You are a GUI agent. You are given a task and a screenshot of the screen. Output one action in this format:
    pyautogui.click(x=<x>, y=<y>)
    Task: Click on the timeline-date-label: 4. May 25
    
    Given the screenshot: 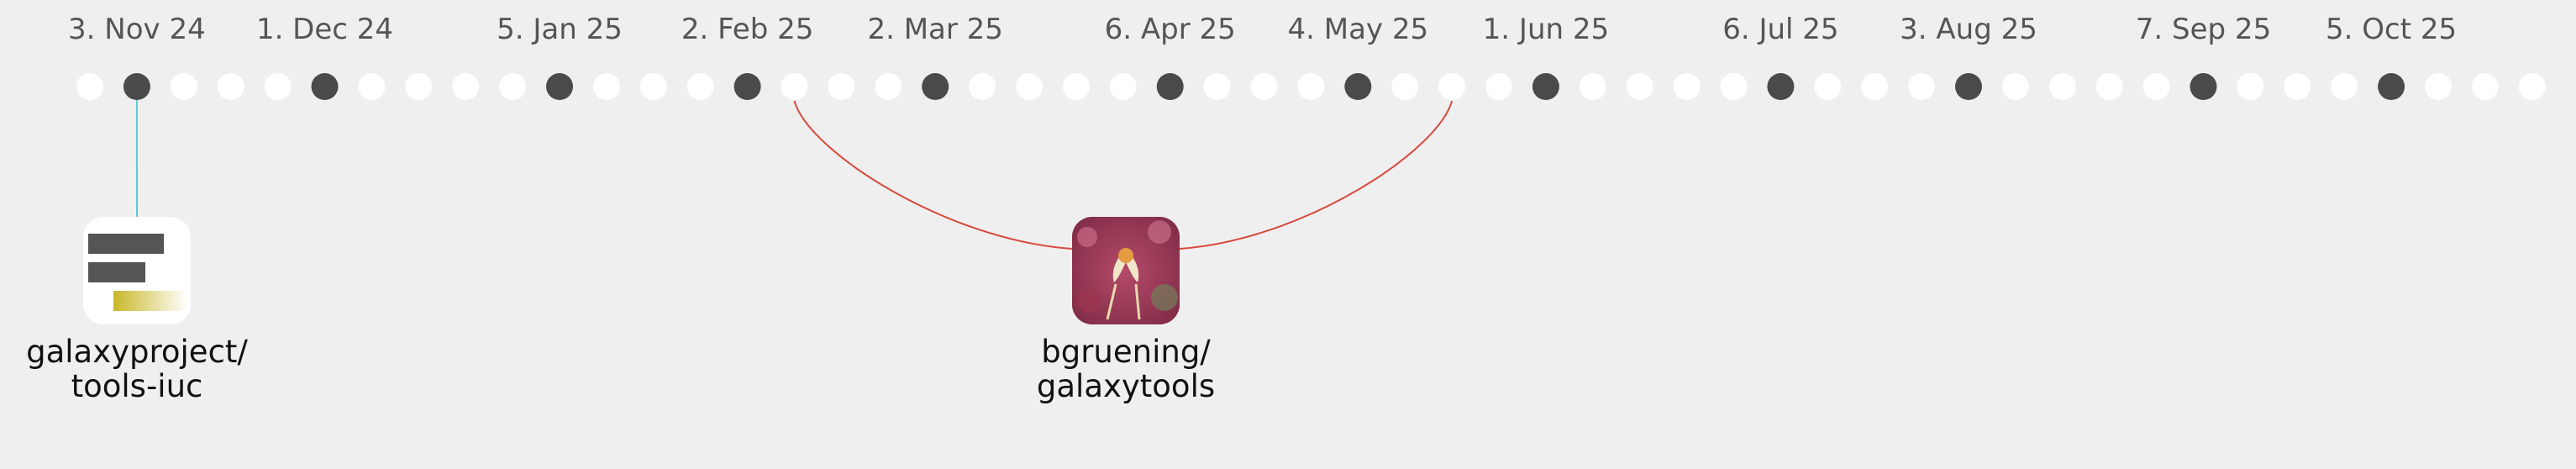 What is the action you would take?
    pyautogui.click(x=1357, y=29)
    